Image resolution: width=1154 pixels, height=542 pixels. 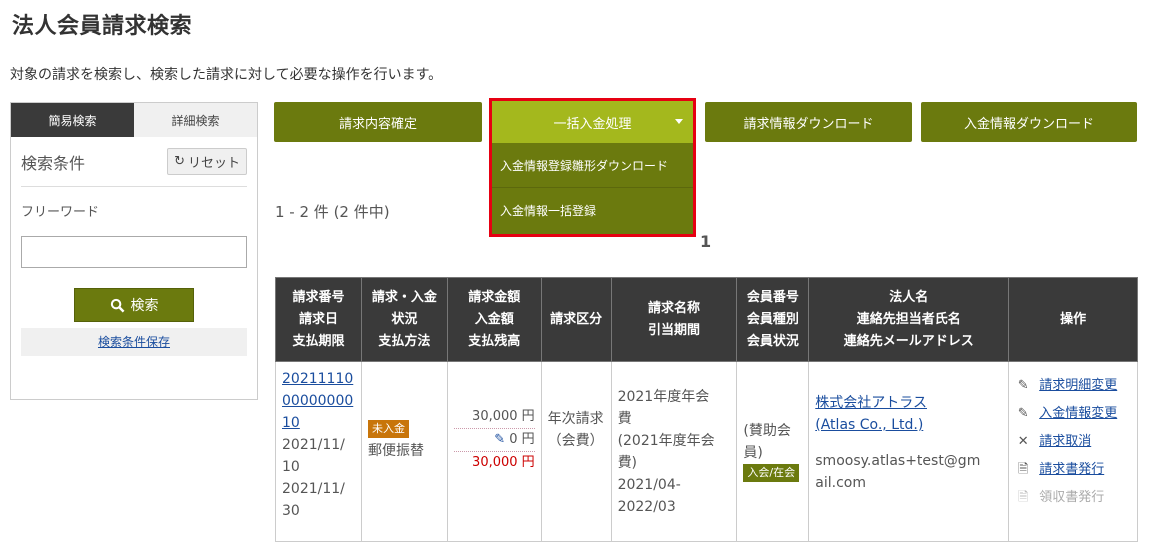 I want to click on header-amount: 請求金額 入金額 支払残高, so click(x=494, y=319).